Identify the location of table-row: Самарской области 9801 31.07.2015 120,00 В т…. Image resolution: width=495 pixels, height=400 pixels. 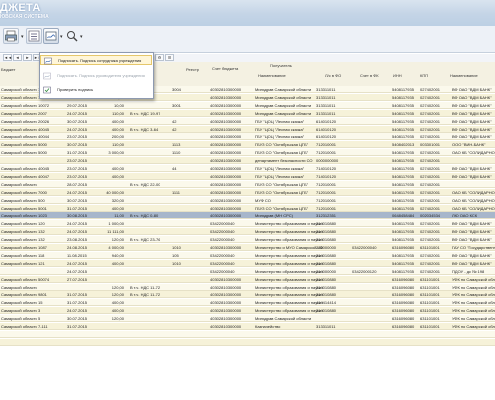
(247, 295).